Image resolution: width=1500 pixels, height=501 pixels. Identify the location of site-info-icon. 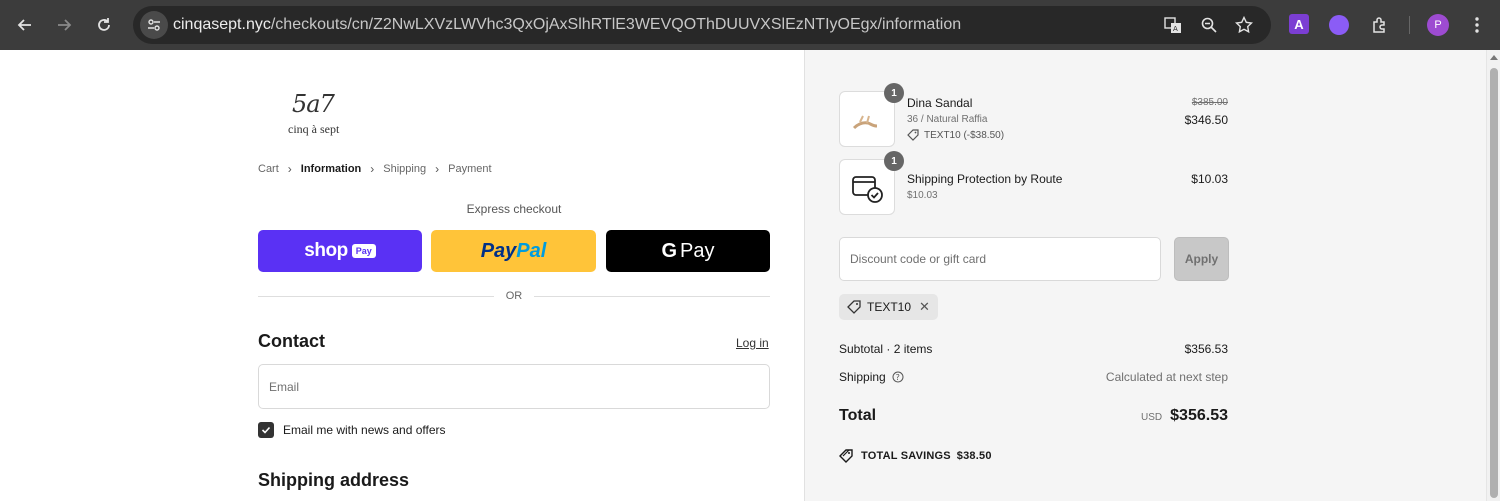
(154, 25).